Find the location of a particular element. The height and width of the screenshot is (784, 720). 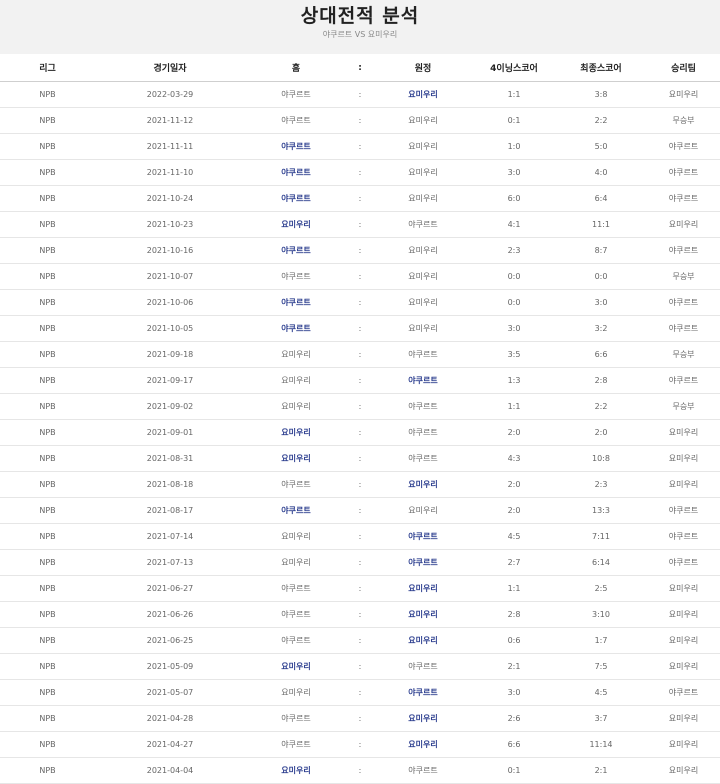

final-score-cell: 2:8 is located at coordinates (601, 380).